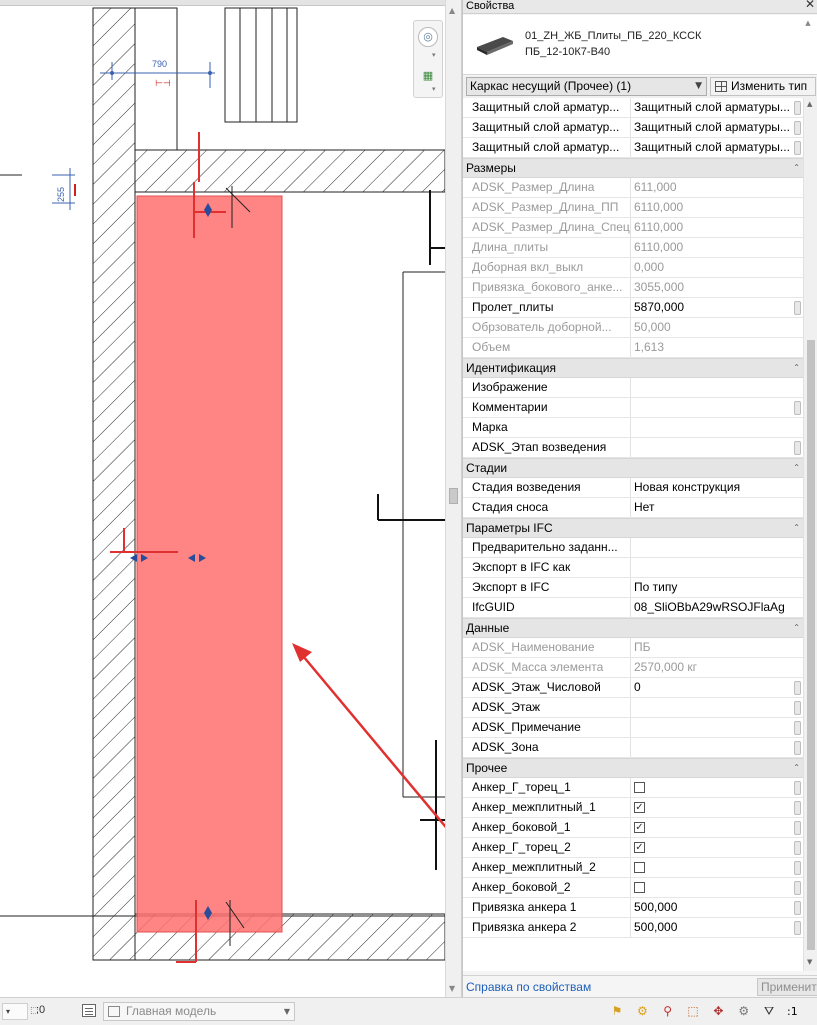  I want to click on close-icon: ✕, so click(810, 5).